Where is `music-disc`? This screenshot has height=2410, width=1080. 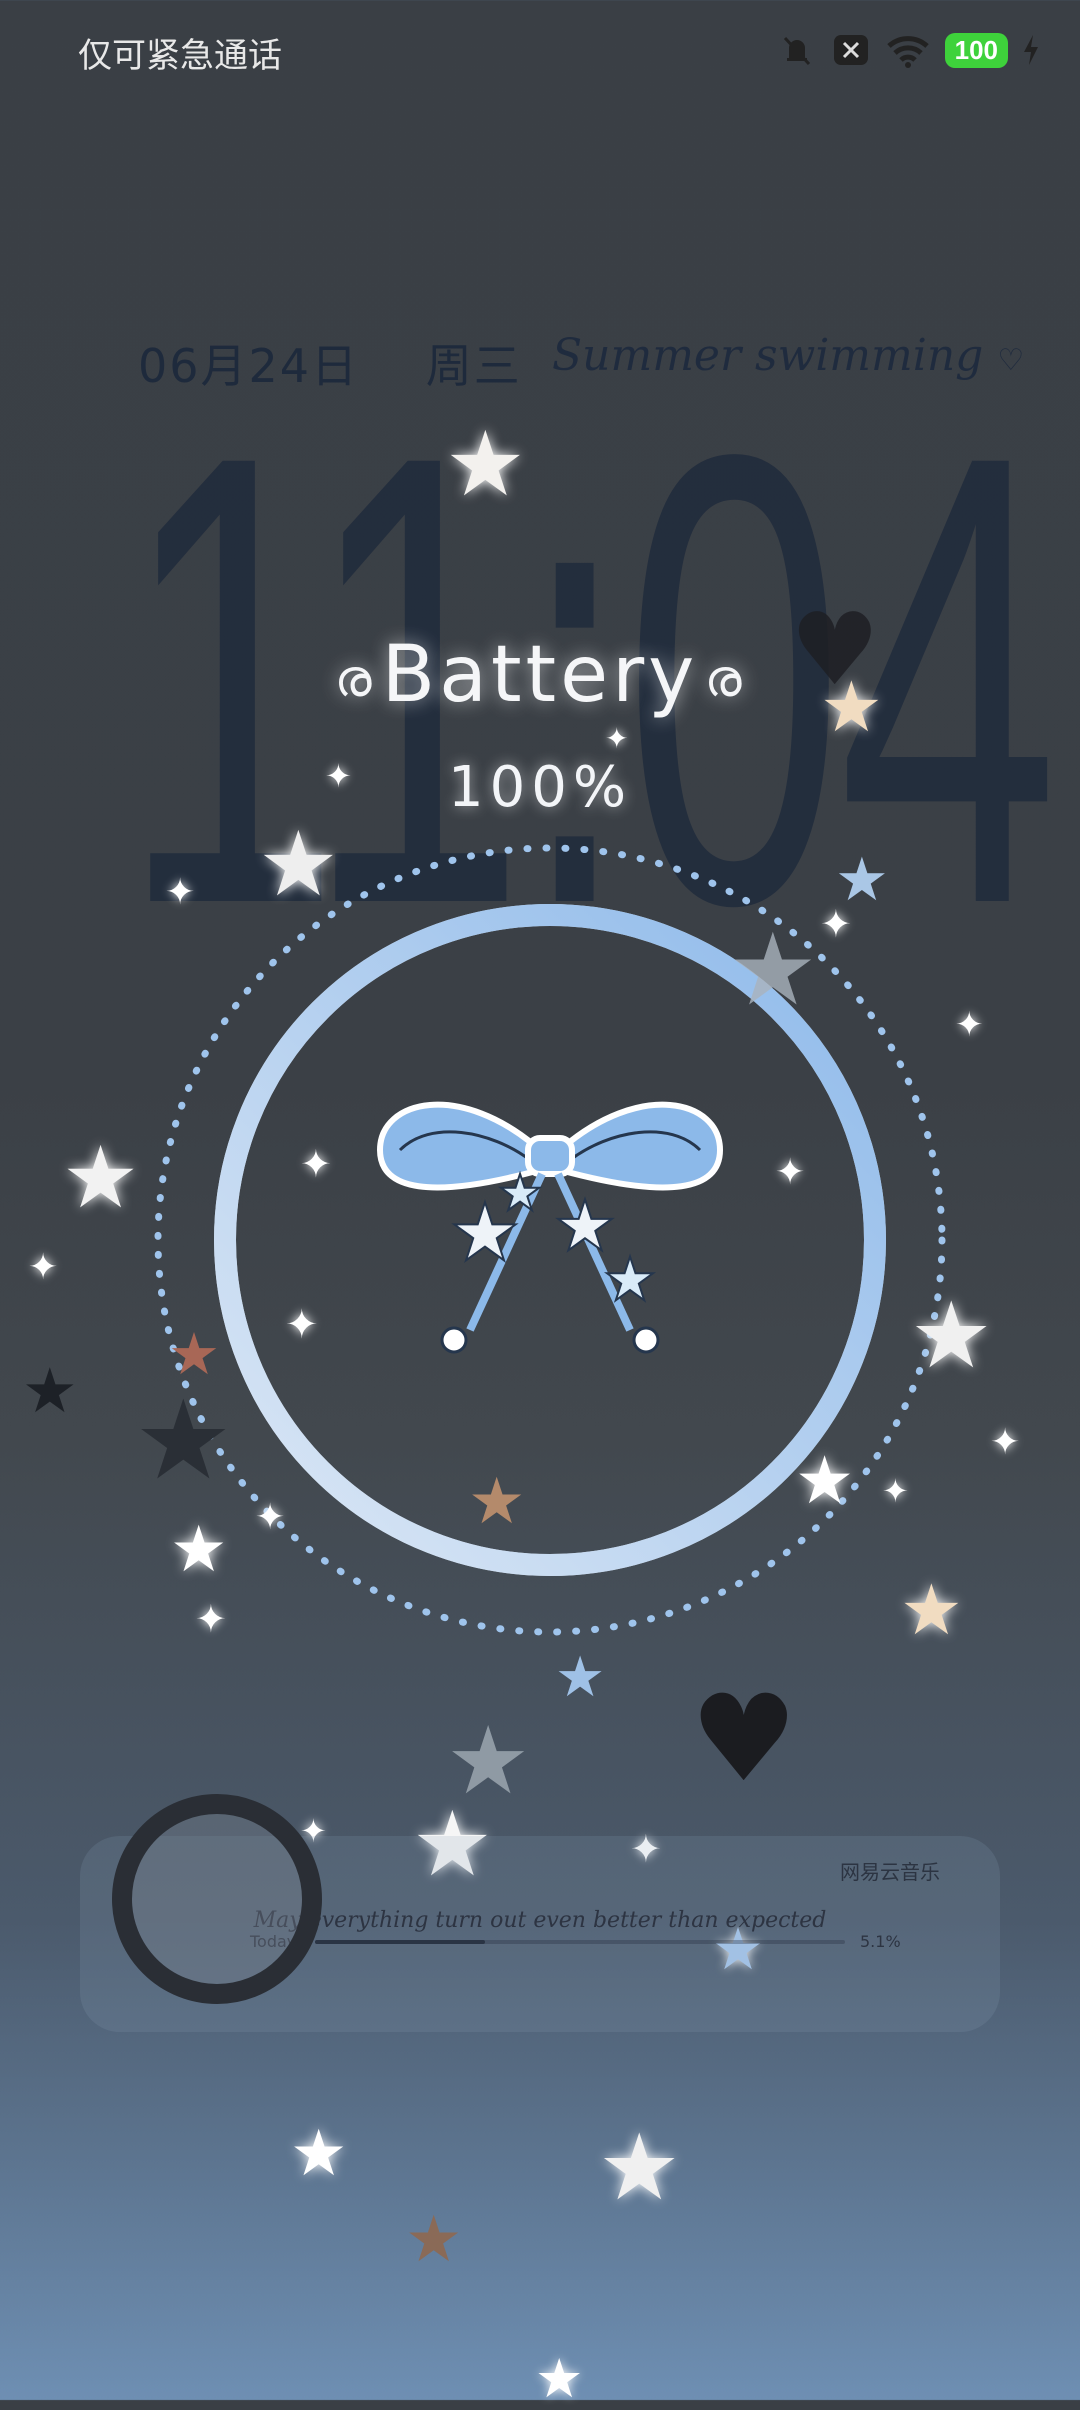
music-disc is located at coordinates (217, 1899).